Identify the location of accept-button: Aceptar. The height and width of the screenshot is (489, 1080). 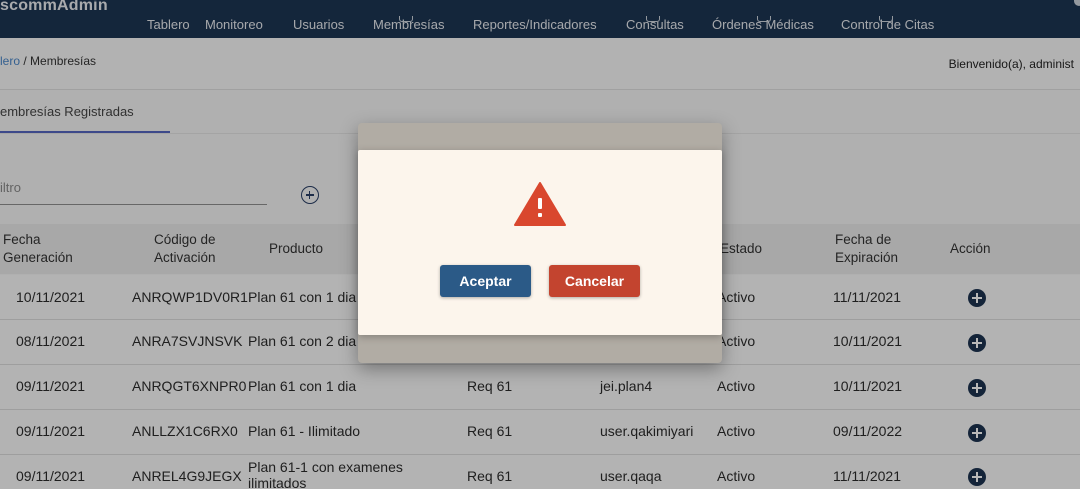
(485, 281).